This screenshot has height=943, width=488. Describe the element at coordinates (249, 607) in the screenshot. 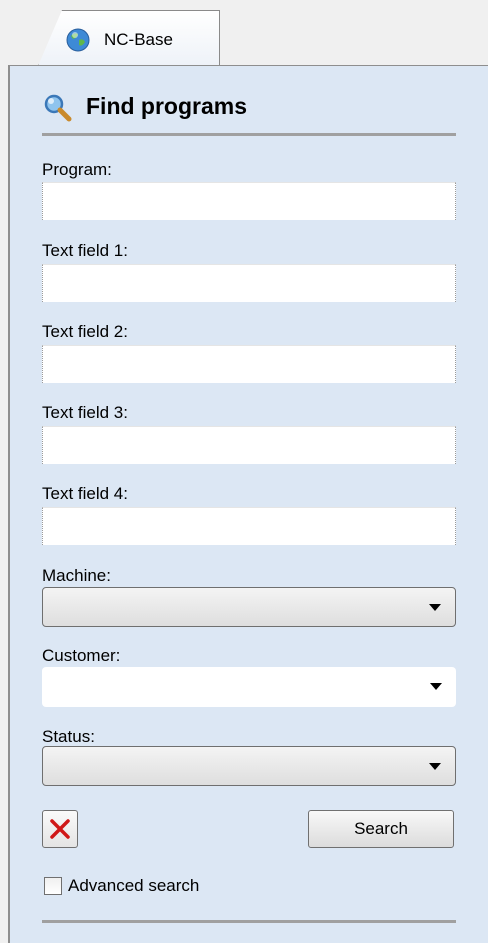

I see `machine-dropdown` at that location.